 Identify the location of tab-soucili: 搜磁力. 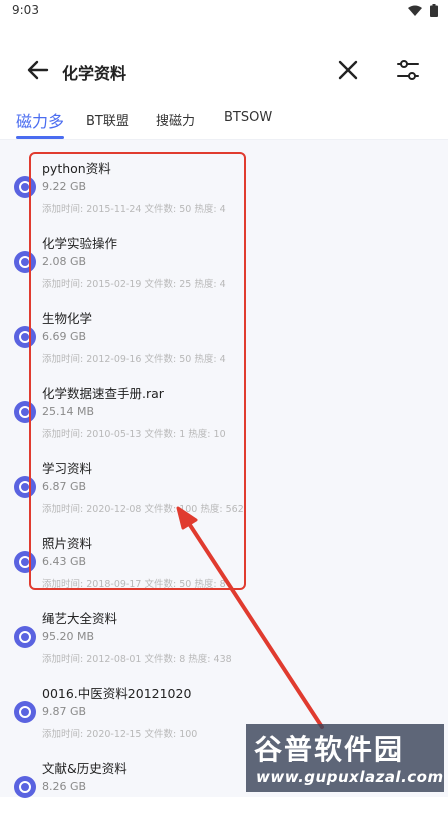
(175, 119).